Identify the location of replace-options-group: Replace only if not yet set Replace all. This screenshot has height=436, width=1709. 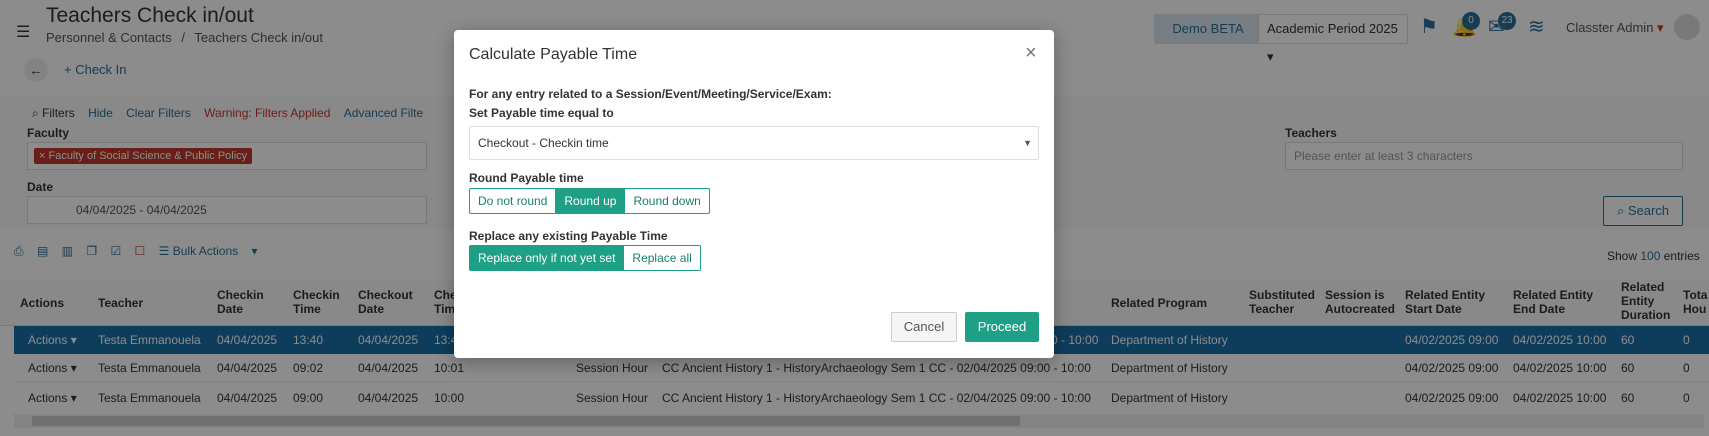
(585, 258).